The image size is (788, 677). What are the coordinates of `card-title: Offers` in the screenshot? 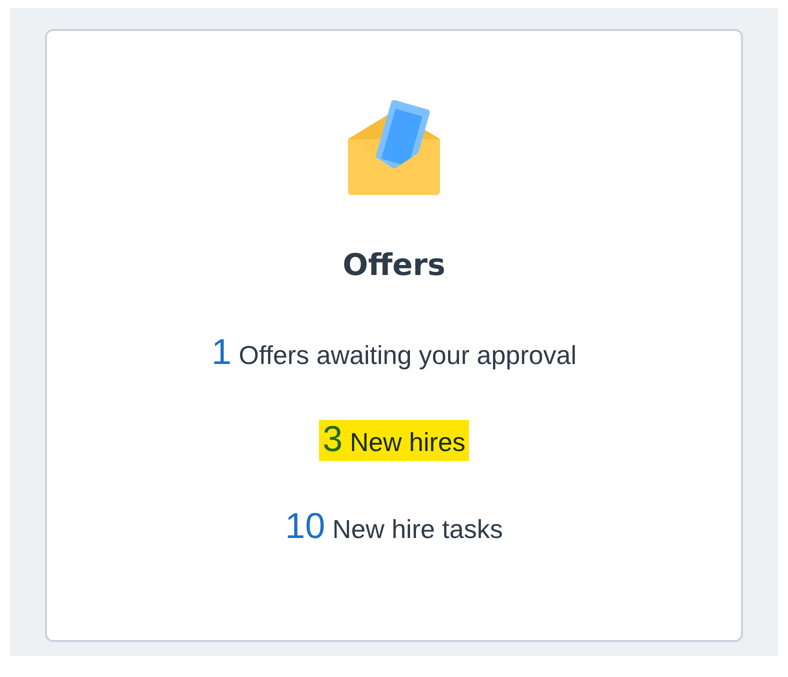 It's located at (394, 266).